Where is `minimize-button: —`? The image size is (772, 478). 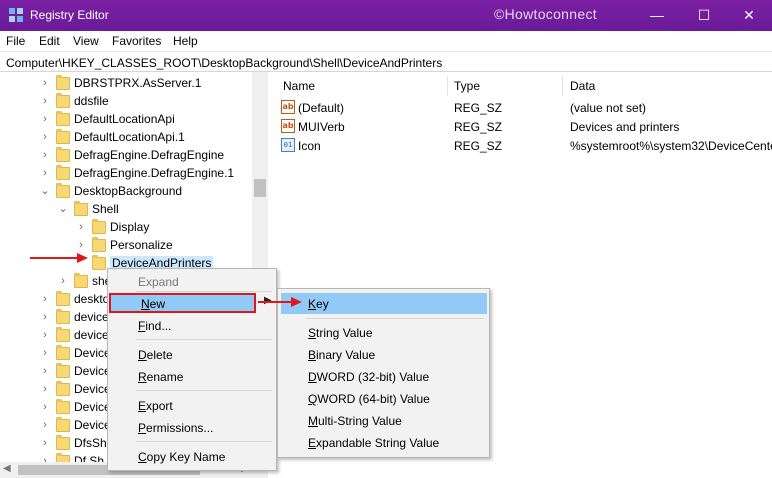 minimize-button: — is located at coordinates (657, 15).